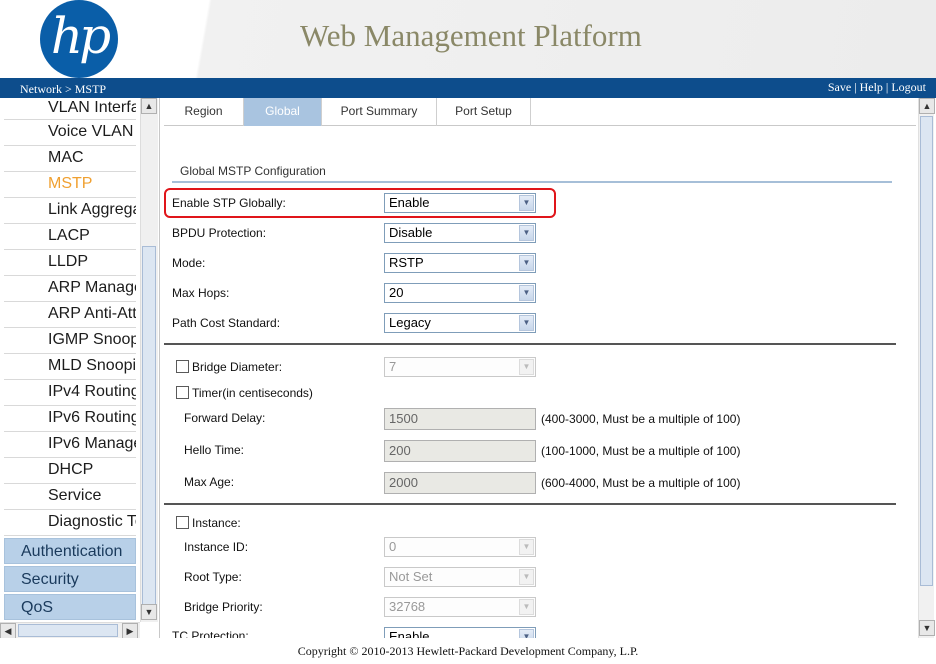  What do you see at coordinates (460, 367) in the screenshot?
I see `bridge-diameter-select: 7 ▼` at bounding box center [460, 367].